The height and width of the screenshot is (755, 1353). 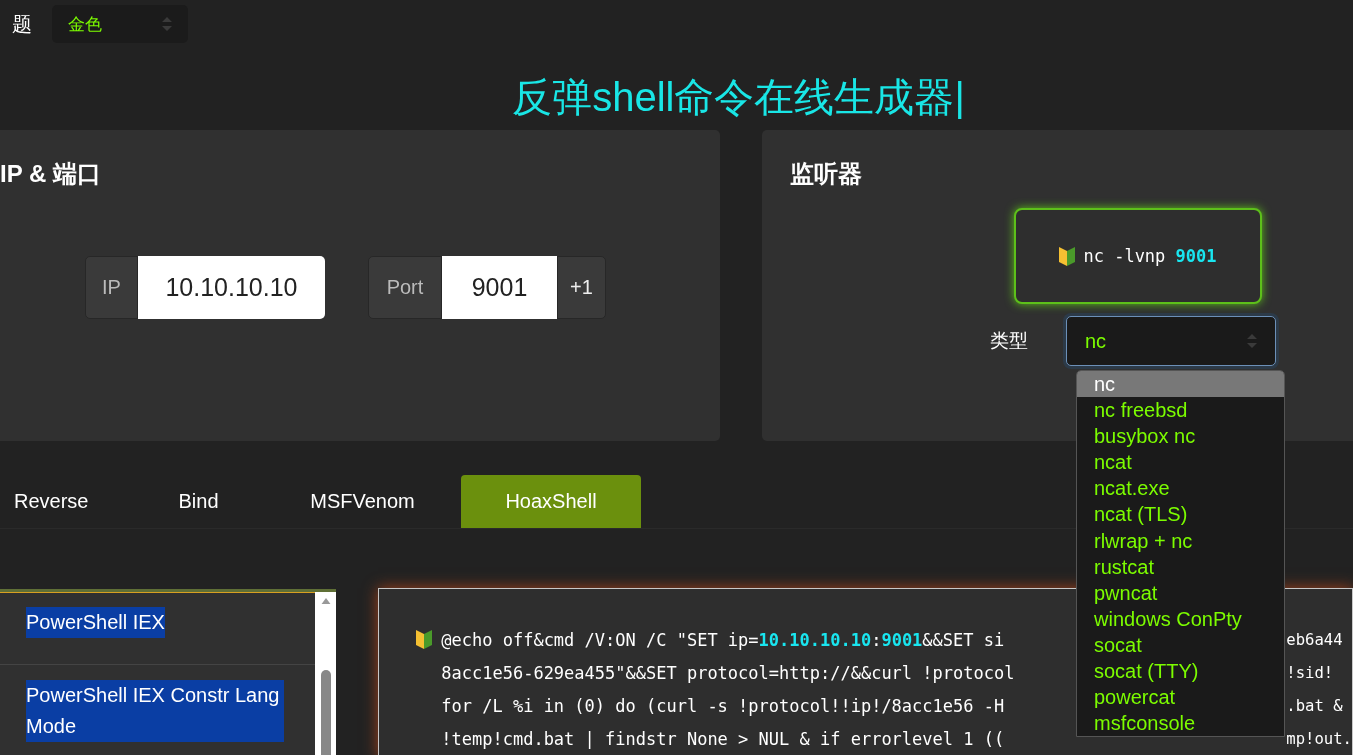 I want to click on dropdown-option: powercat, so click(x=1180, y=697).